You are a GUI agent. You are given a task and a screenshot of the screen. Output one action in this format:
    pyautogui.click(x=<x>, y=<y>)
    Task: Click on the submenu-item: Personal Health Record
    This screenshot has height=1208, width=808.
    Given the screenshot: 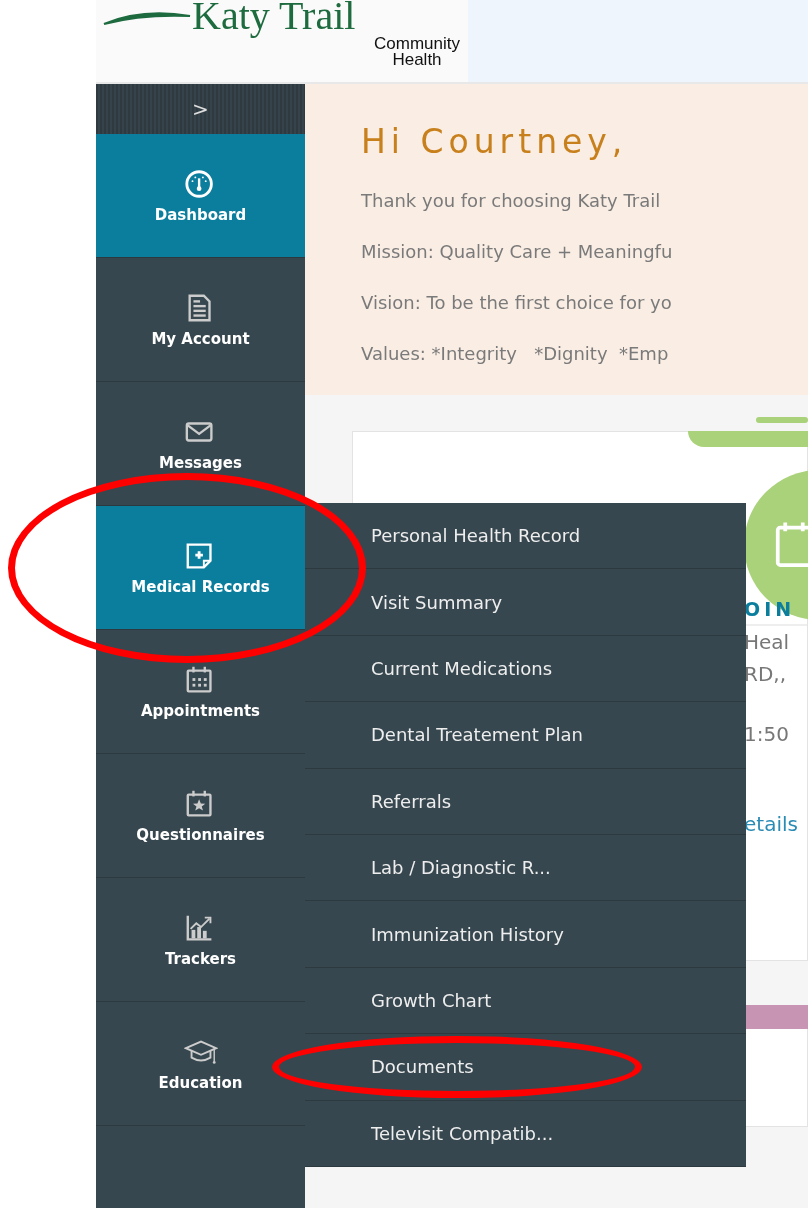 What is the action you would take?
    pyautogui.click(x=525, y=536)
    